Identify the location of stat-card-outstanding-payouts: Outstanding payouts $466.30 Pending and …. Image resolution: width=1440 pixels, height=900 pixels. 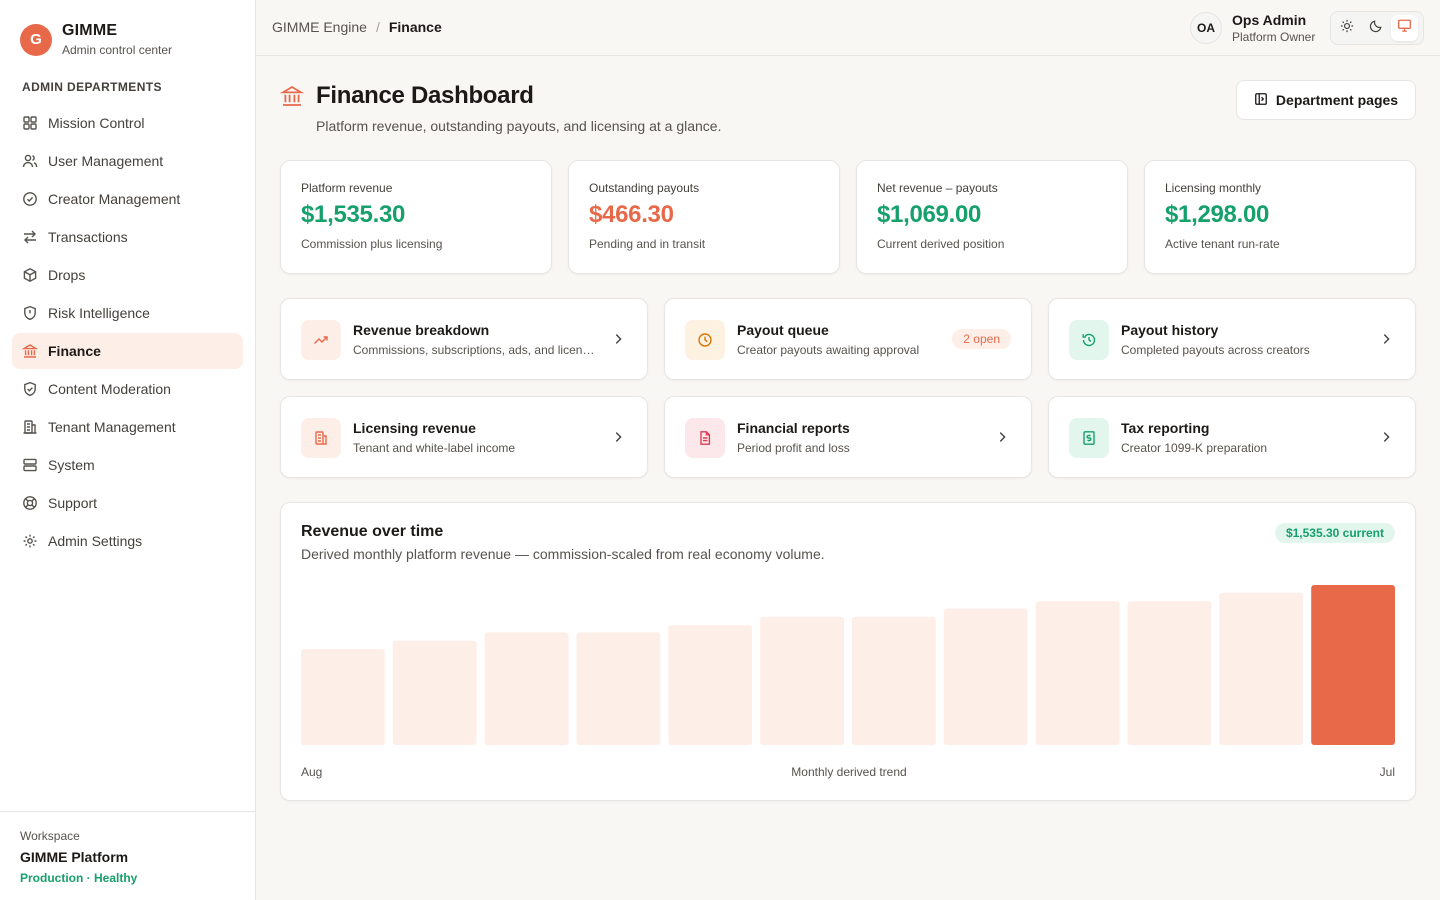
(704, 217).